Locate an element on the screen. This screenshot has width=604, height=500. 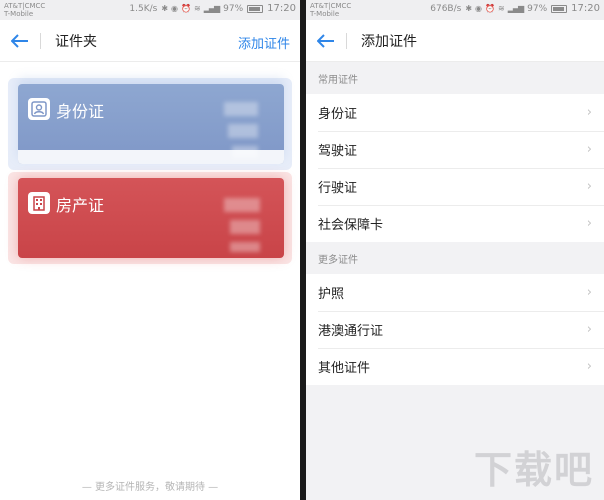
top-navigation: 添加证件 is located at coordinates (455, 41).